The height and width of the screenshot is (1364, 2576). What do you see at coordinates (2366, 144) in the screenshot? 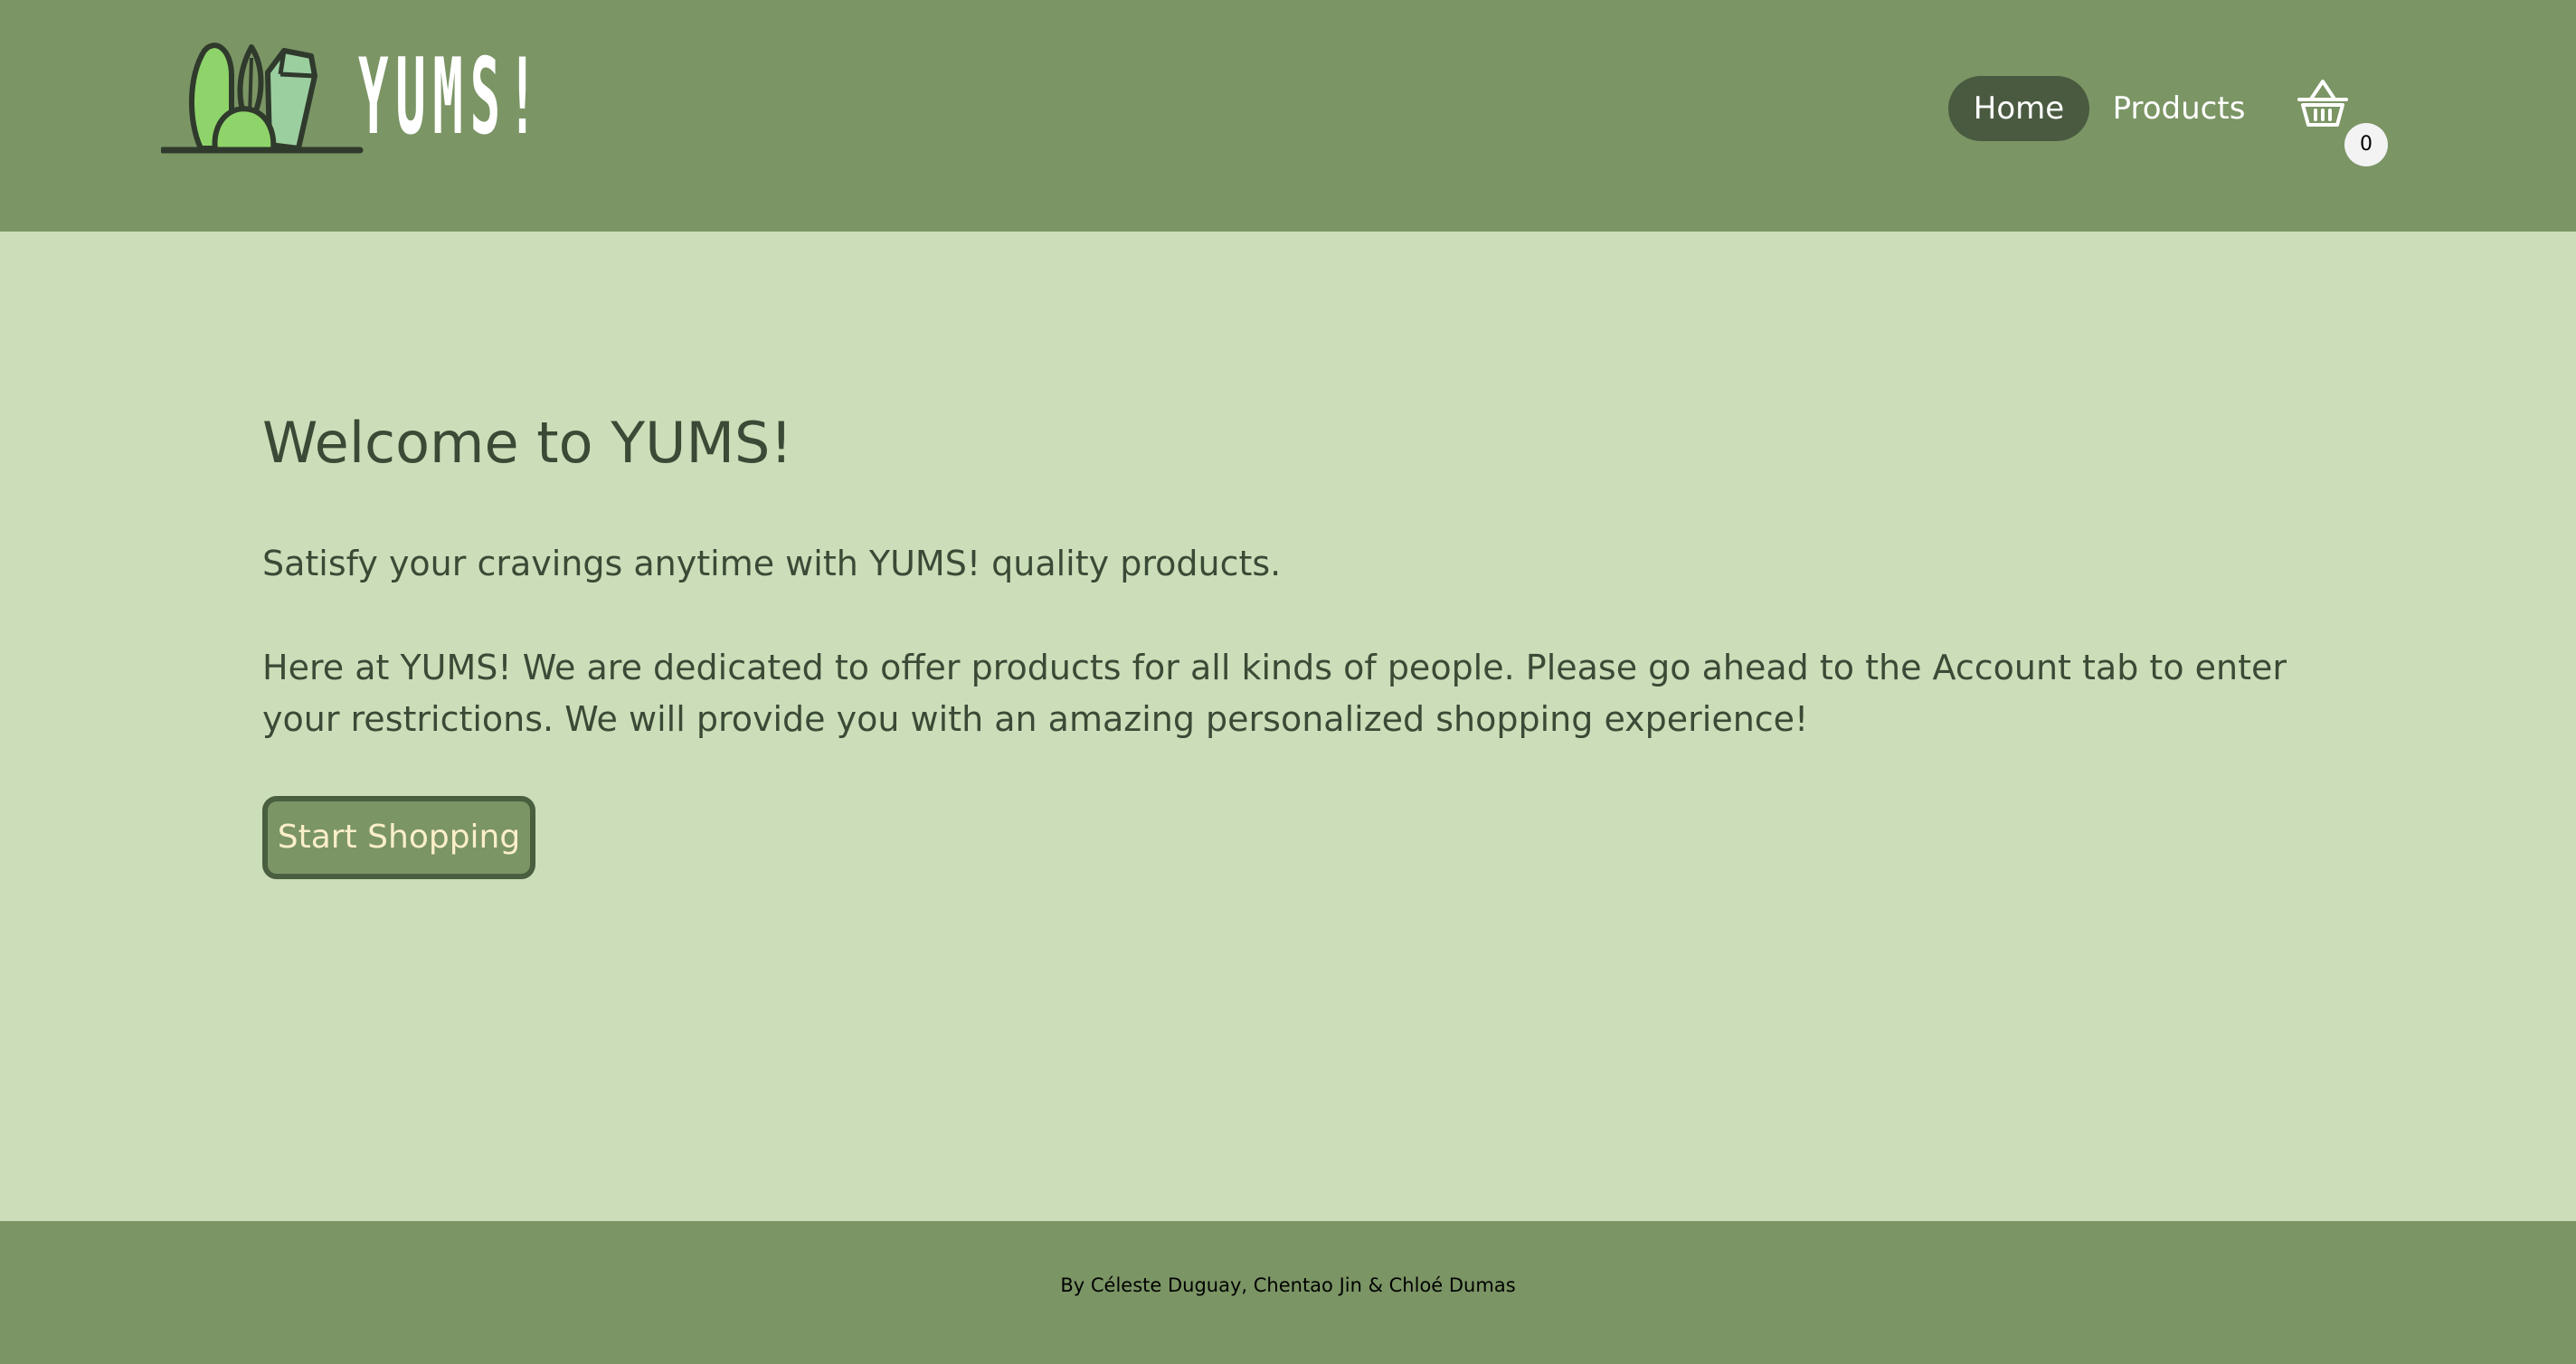
I see `cart-count-badge: 0` at bounding box center [2366, 144].